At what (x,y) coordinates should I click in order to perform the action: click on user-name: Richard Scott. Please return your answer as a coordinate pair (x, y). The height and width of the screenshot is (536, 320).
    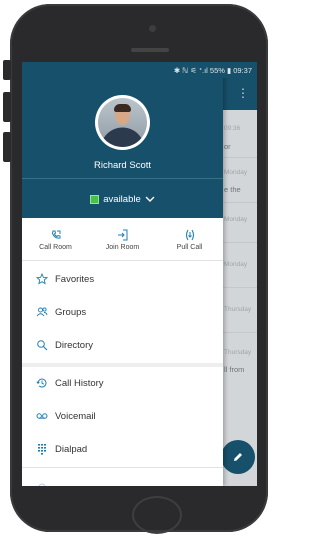
    Looking at the image, I should click on (122, 165).